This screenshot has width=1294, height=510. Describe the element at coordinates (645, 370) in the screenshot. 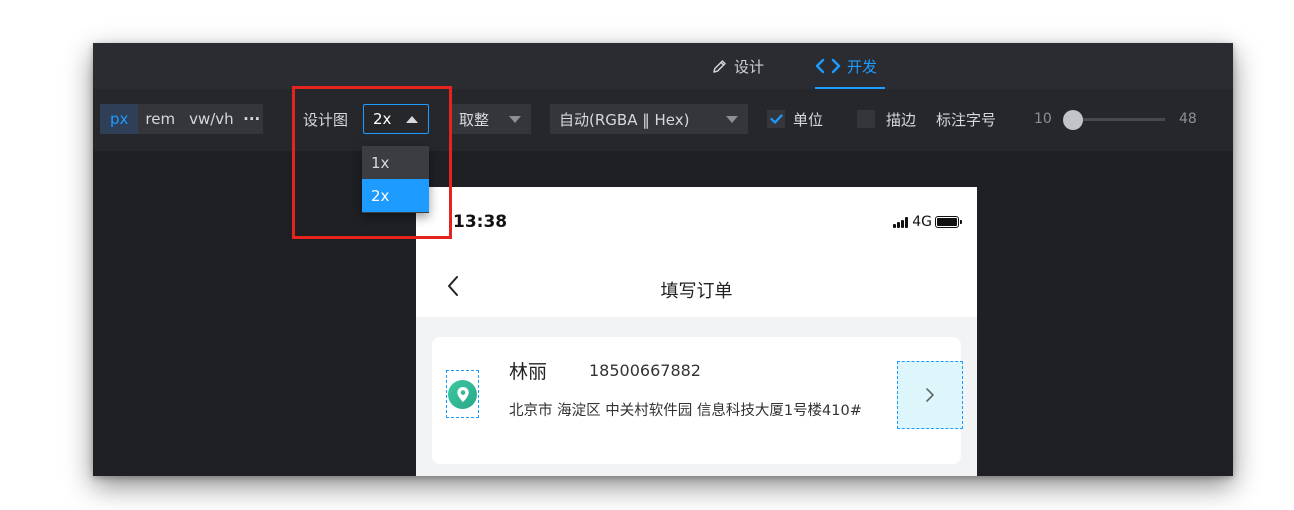

I see `recipient-phone: 18500667882` at that location.